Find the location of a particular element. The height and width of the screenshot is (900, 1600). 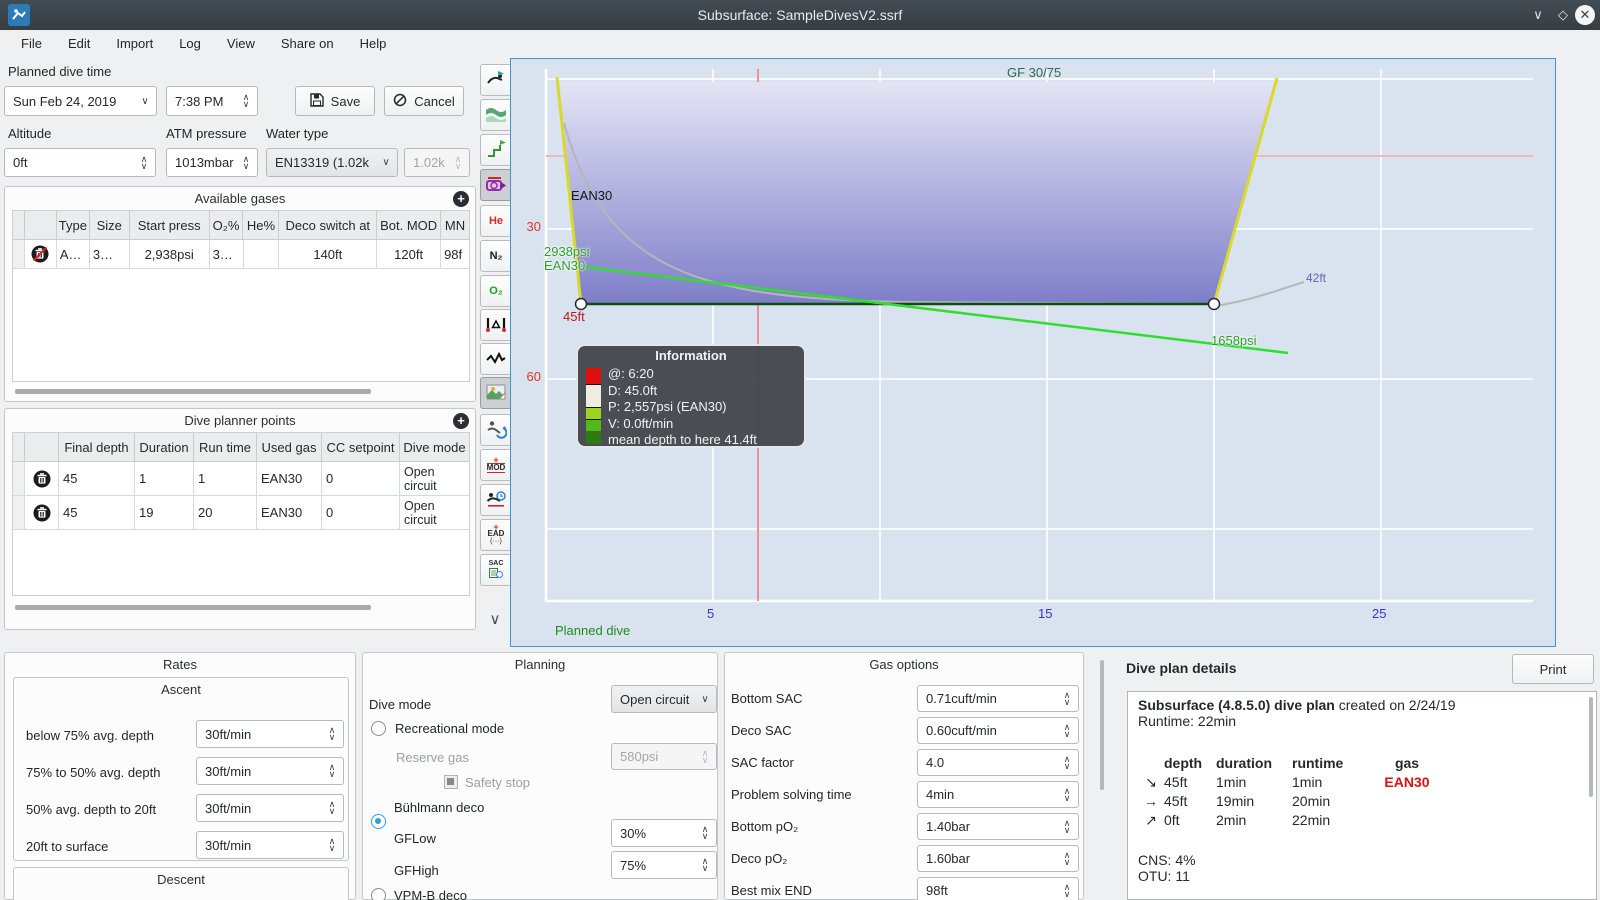

dive-date-combo: Sun Feb 24, 2019 ∨ is located at coordinates (80, 101).